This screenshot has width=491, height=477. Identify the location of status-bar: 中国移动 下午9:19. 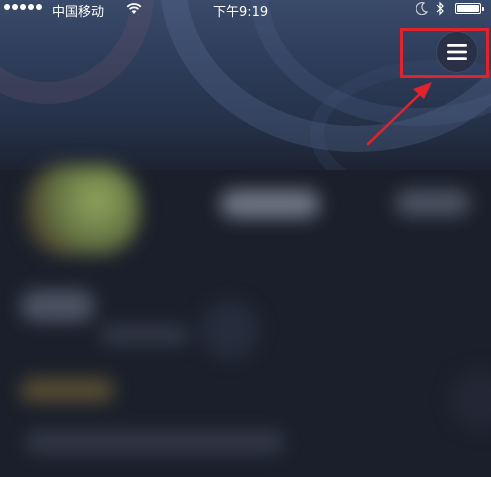
(245, 10).